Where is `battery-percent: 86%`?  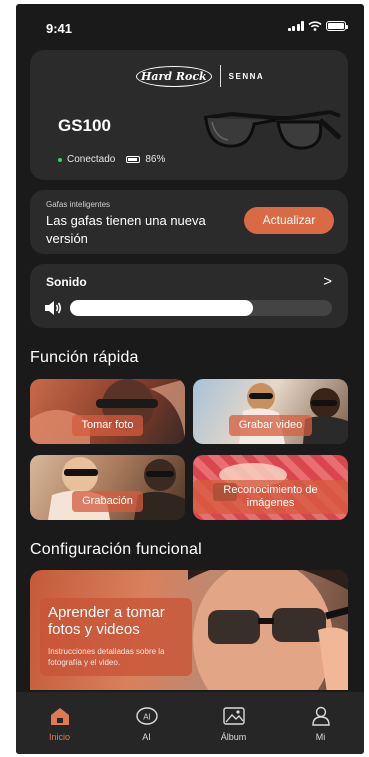
battery-percent: 86% is located at coordinates (155, 159).